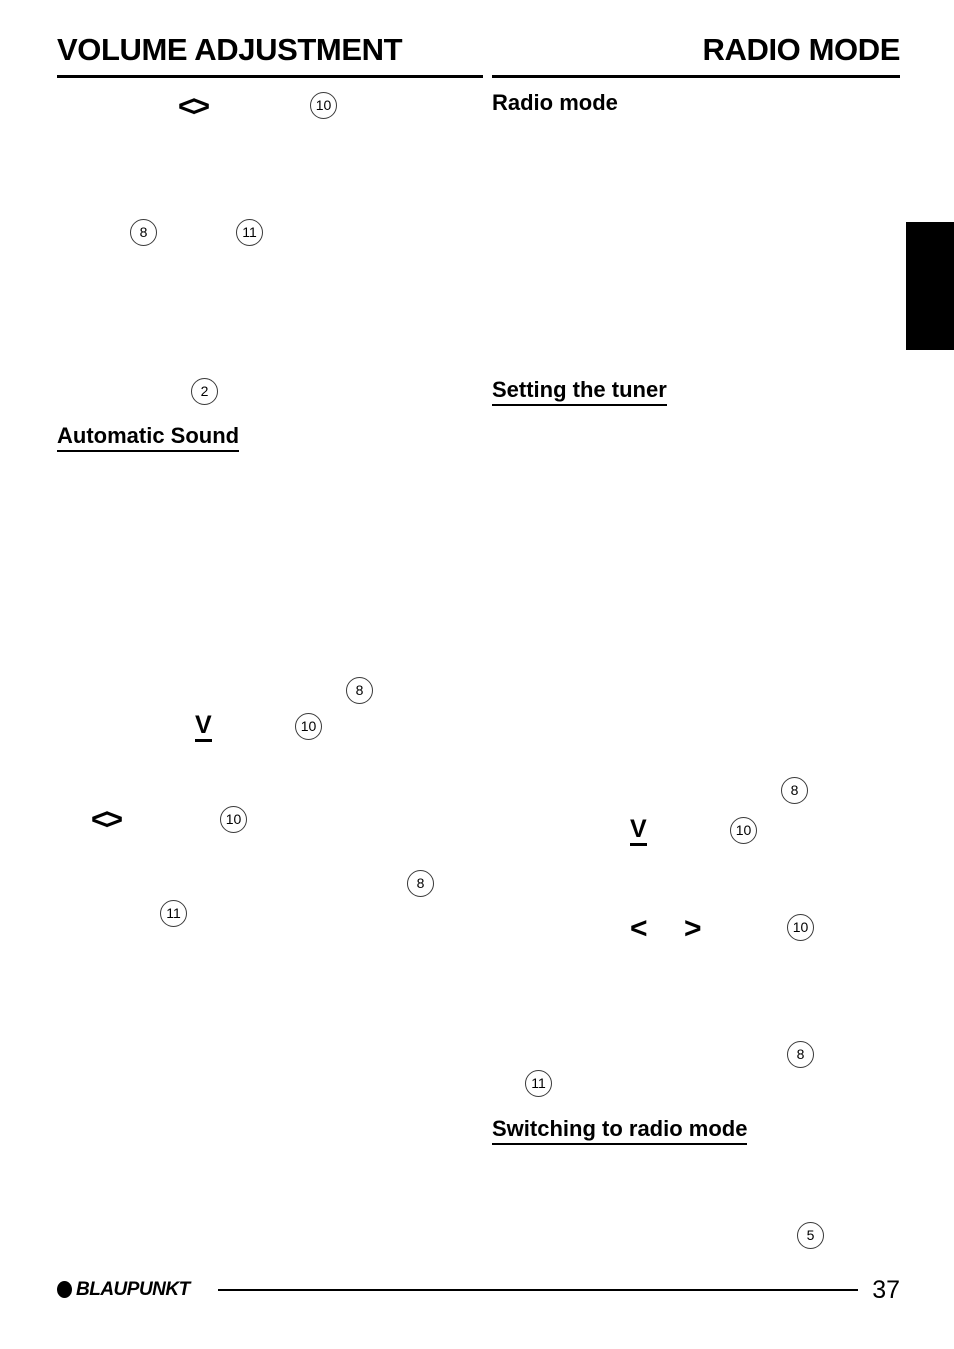 Image resolution: width=954 pixels, height=1349 pixels. What do you see at coordinates (930, 286) in the screenshot?
I see `section-edge-tab` at bounding box center [930, 286].